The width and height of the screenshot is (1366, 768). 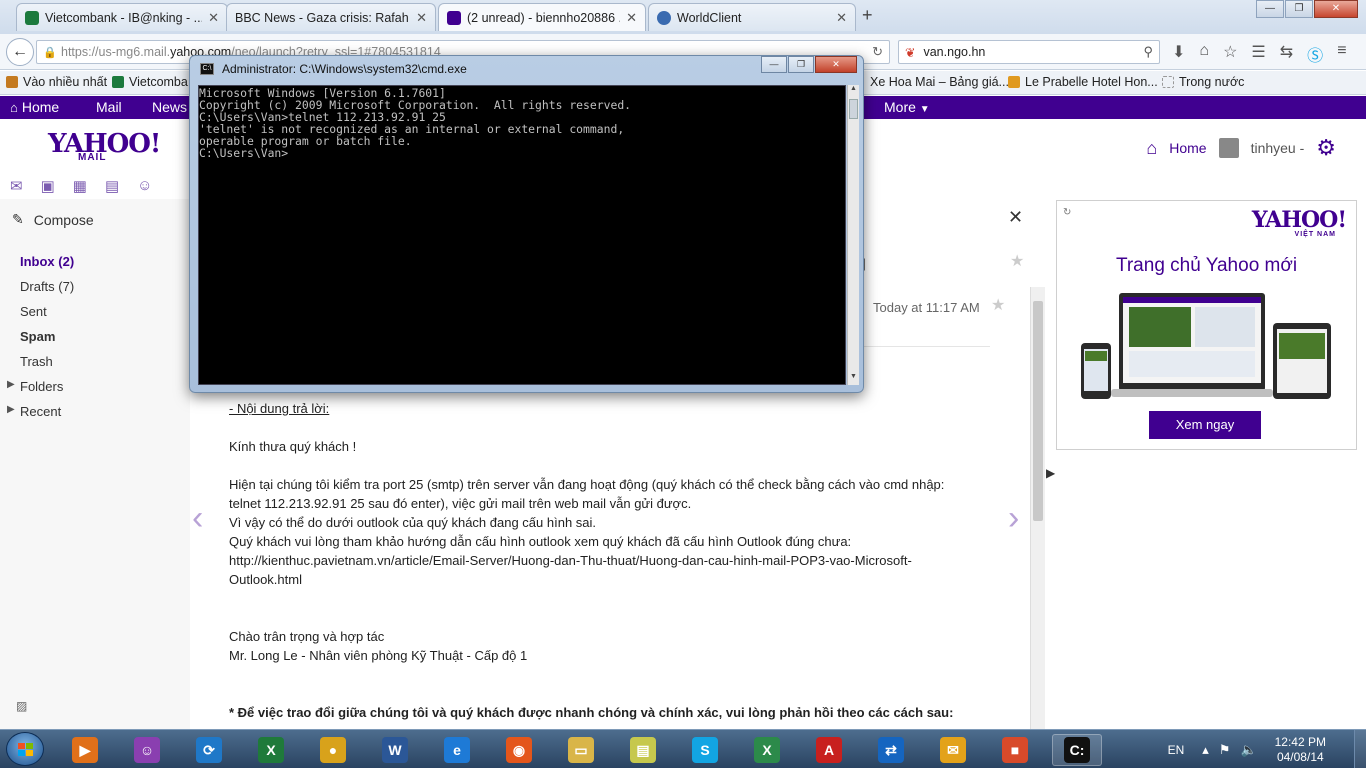 I want to click on messenger-icon: ☺, so click(x=144, y=186).